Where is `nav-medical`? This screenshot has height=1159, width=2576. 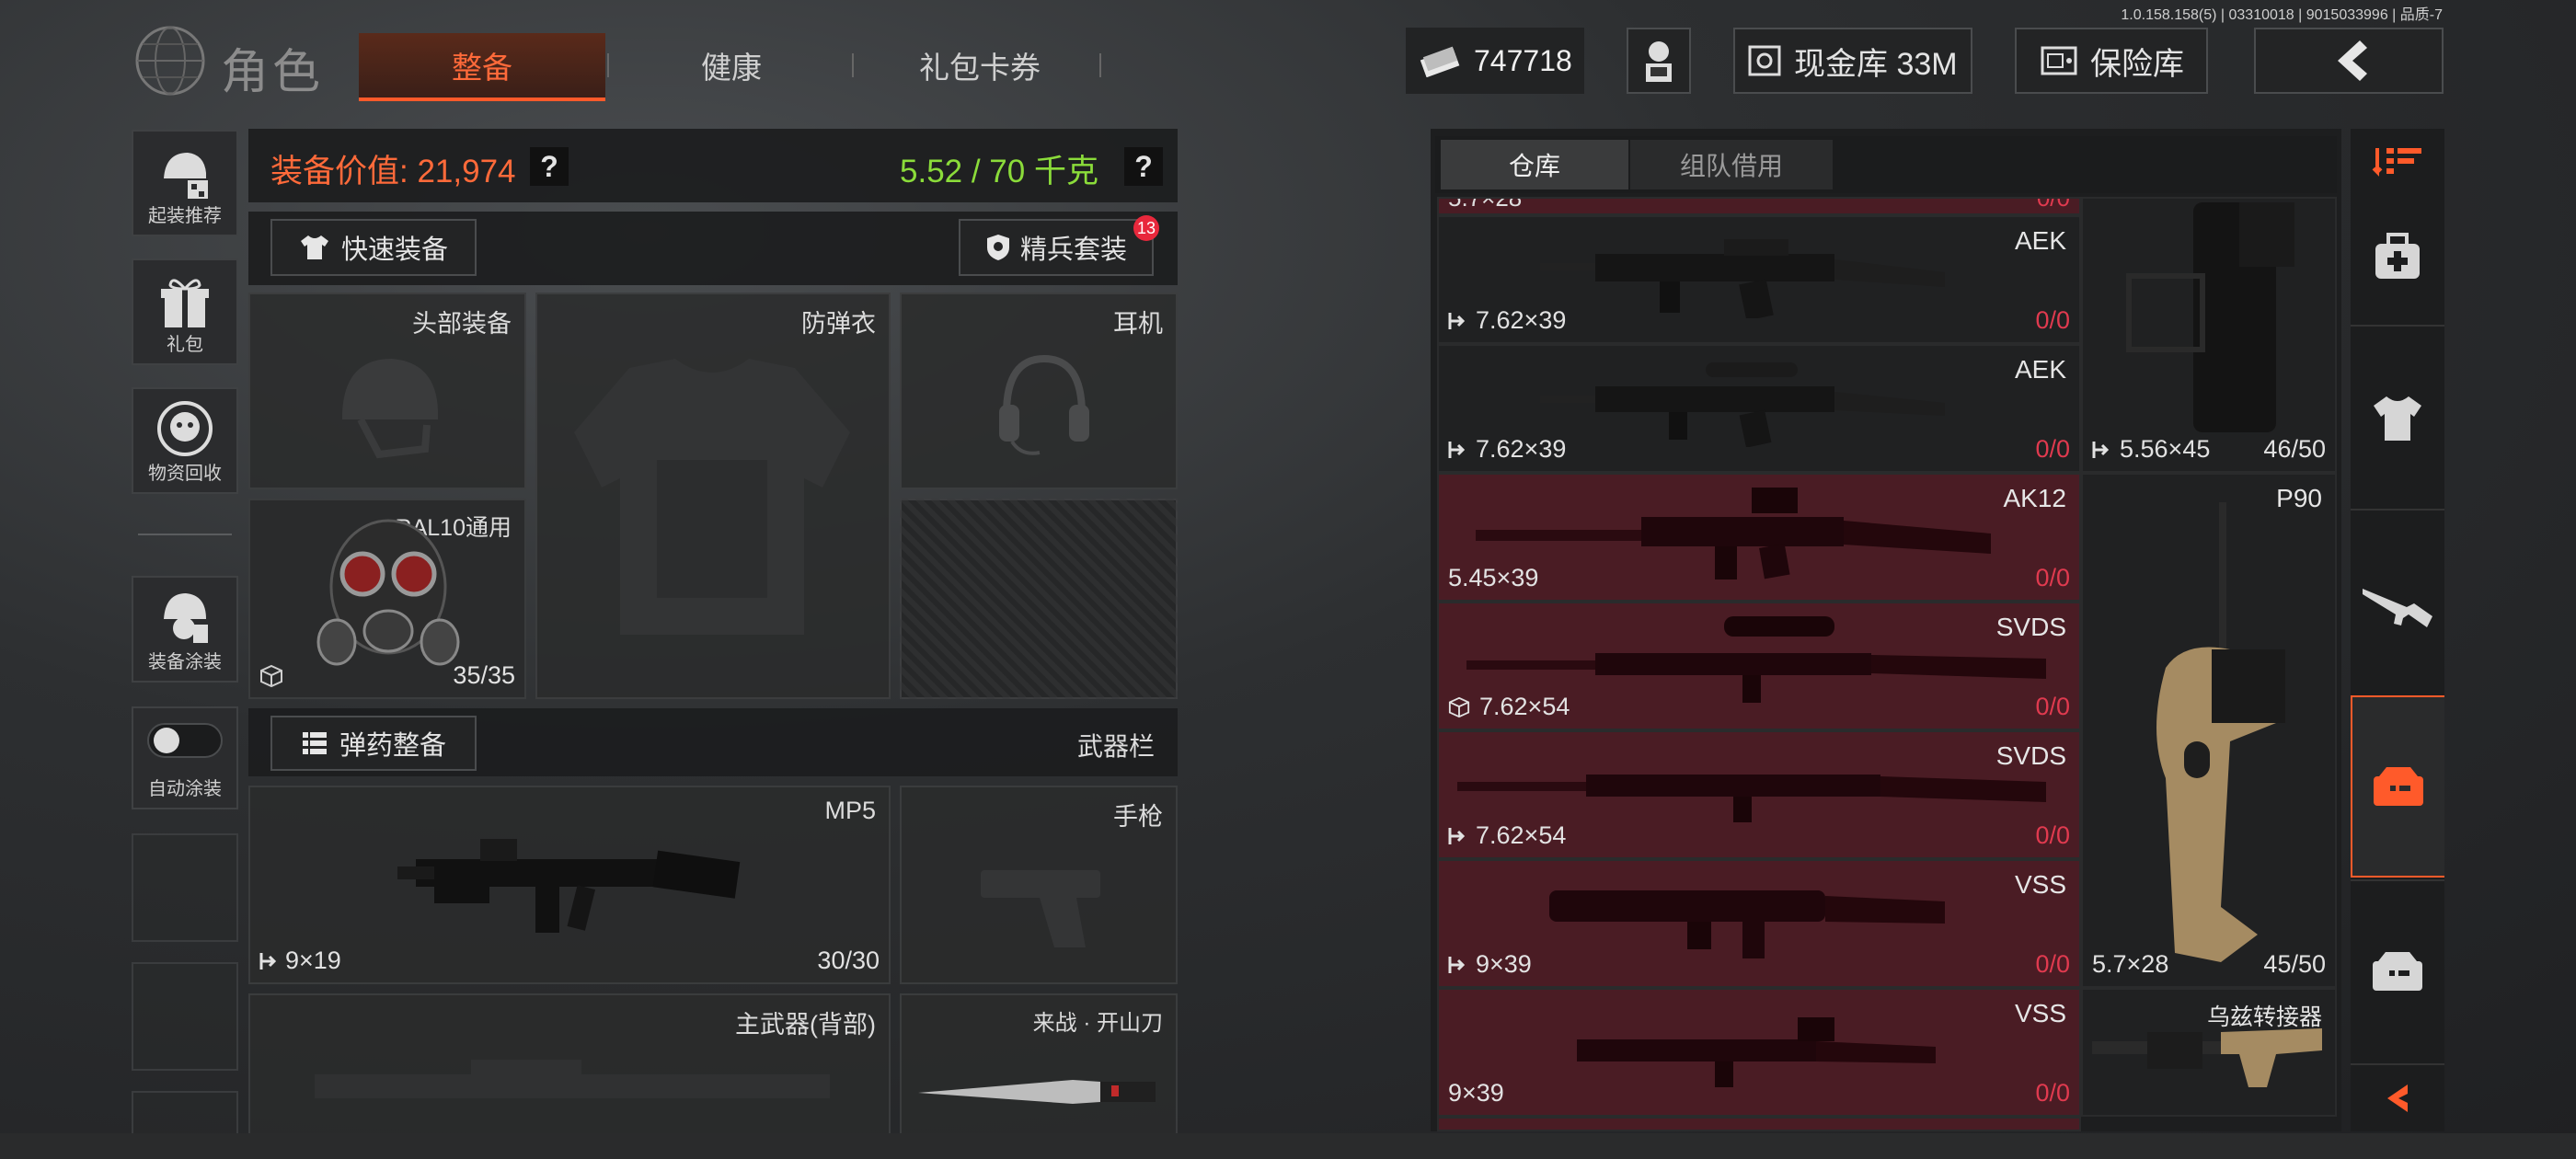
nav-medical is located at coordinates (2397, 258).